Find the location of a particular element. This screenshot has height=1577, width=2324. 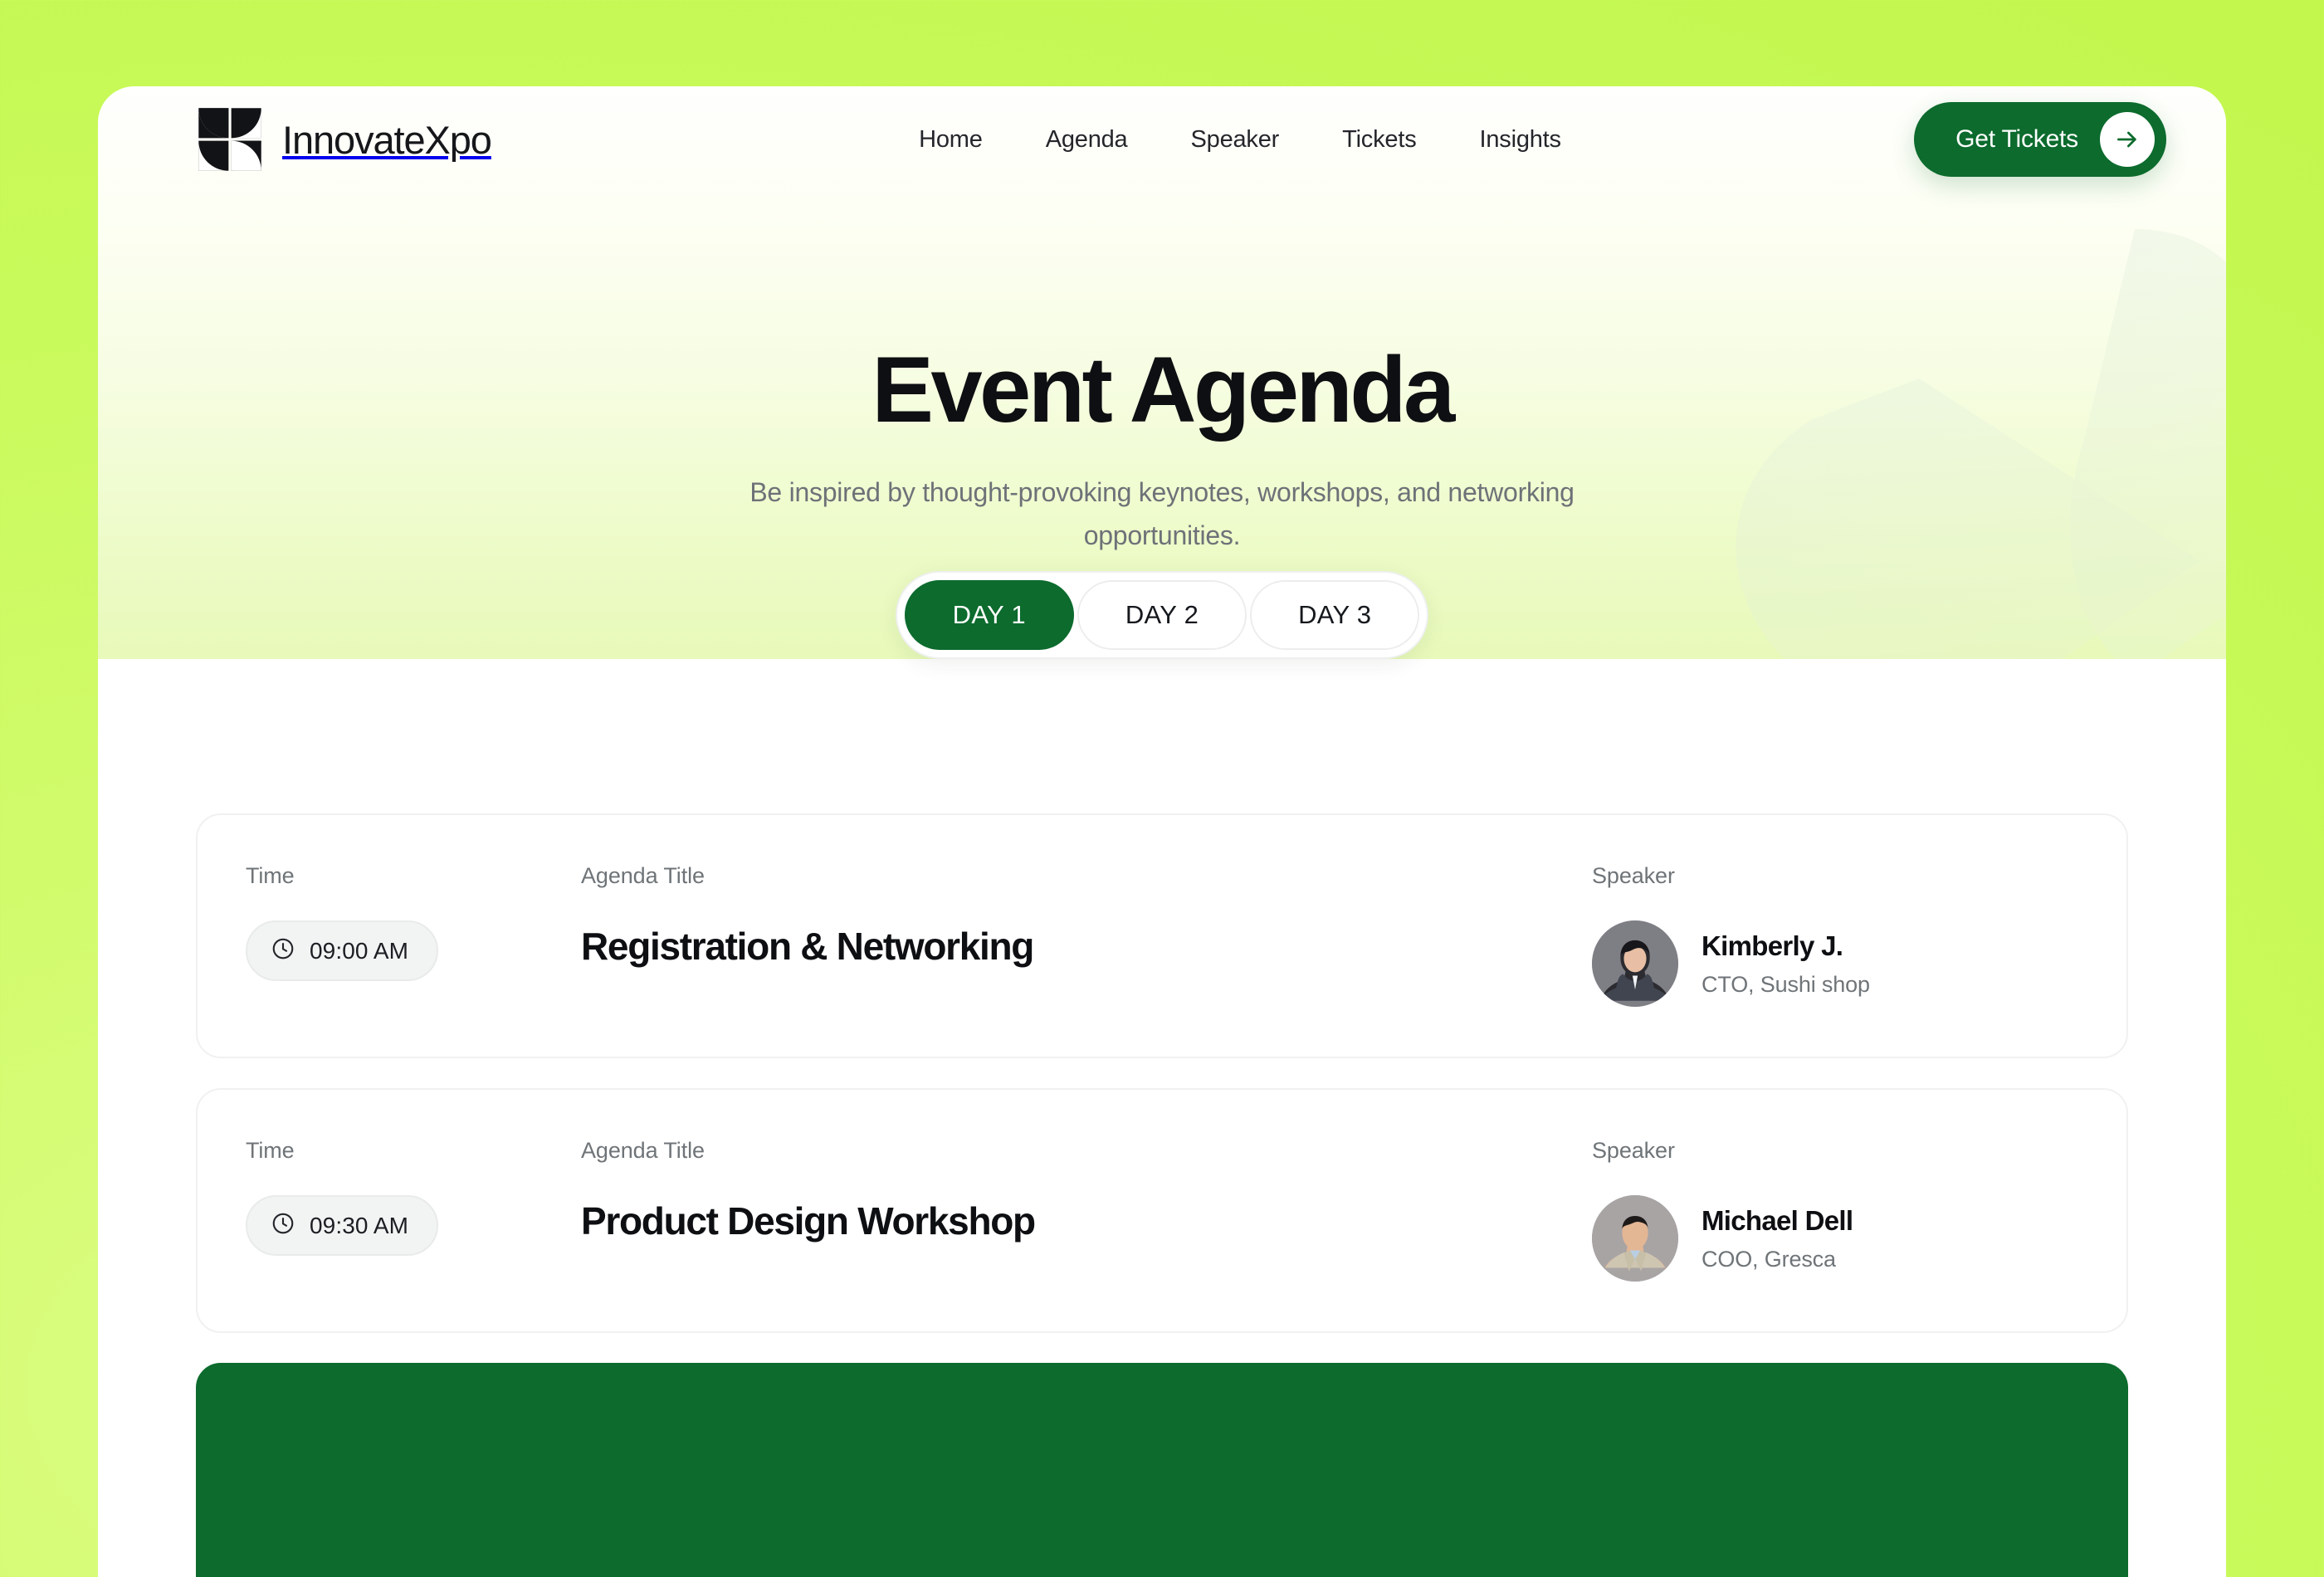

arrow-right-icon is located at coordinates (2127, 139).